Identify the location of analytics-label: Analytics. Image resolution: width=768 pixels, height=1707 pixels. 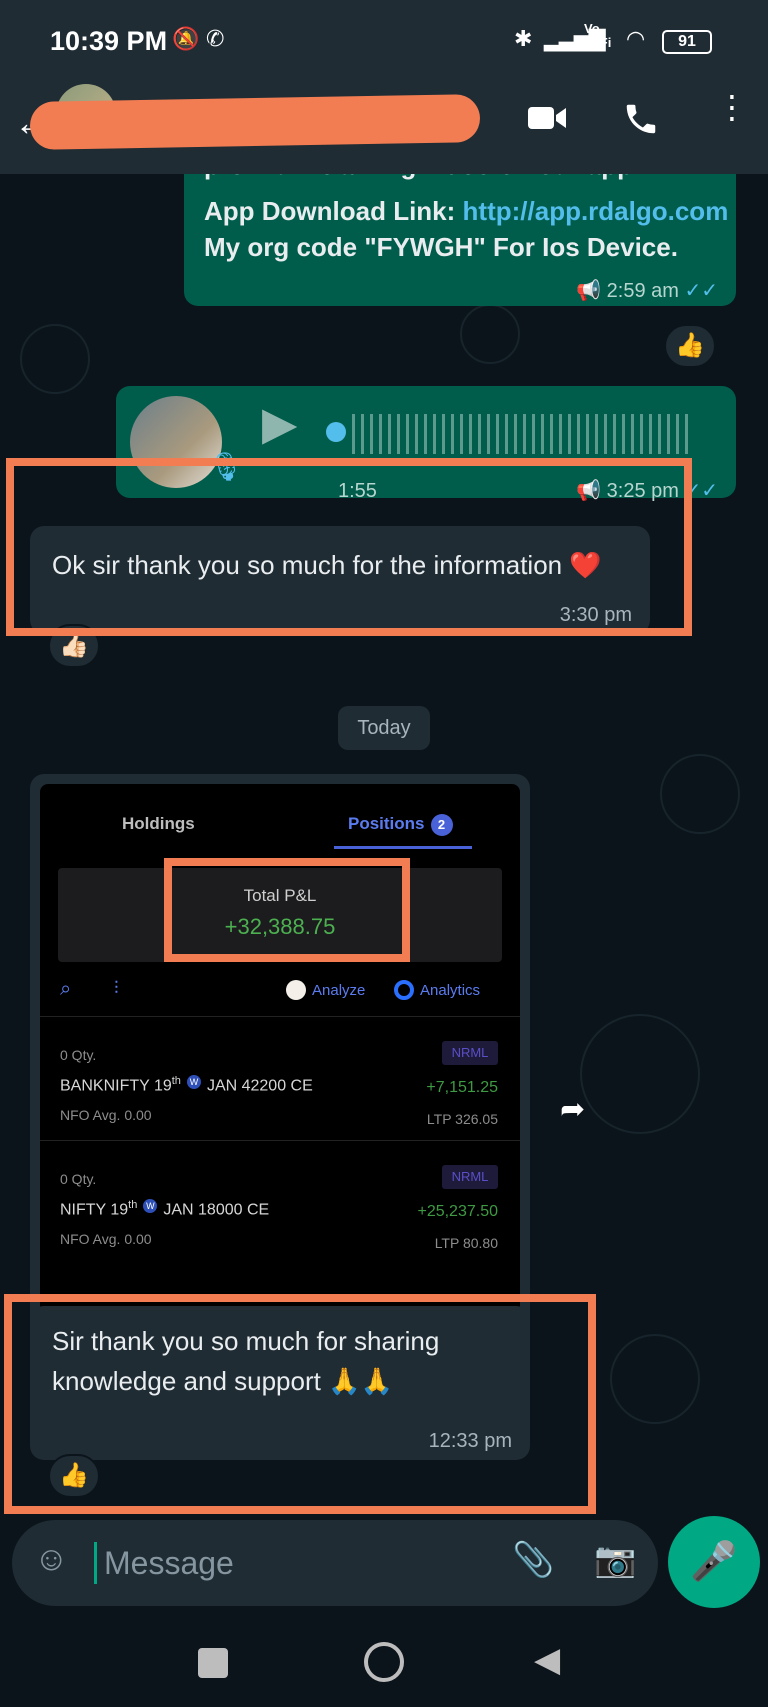
(450, 990).